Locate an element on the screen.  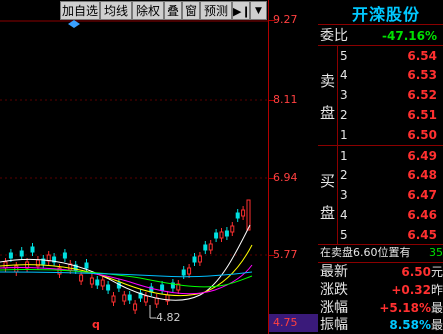
weibi-value: -47.16% is located at coordinates (409, 36).